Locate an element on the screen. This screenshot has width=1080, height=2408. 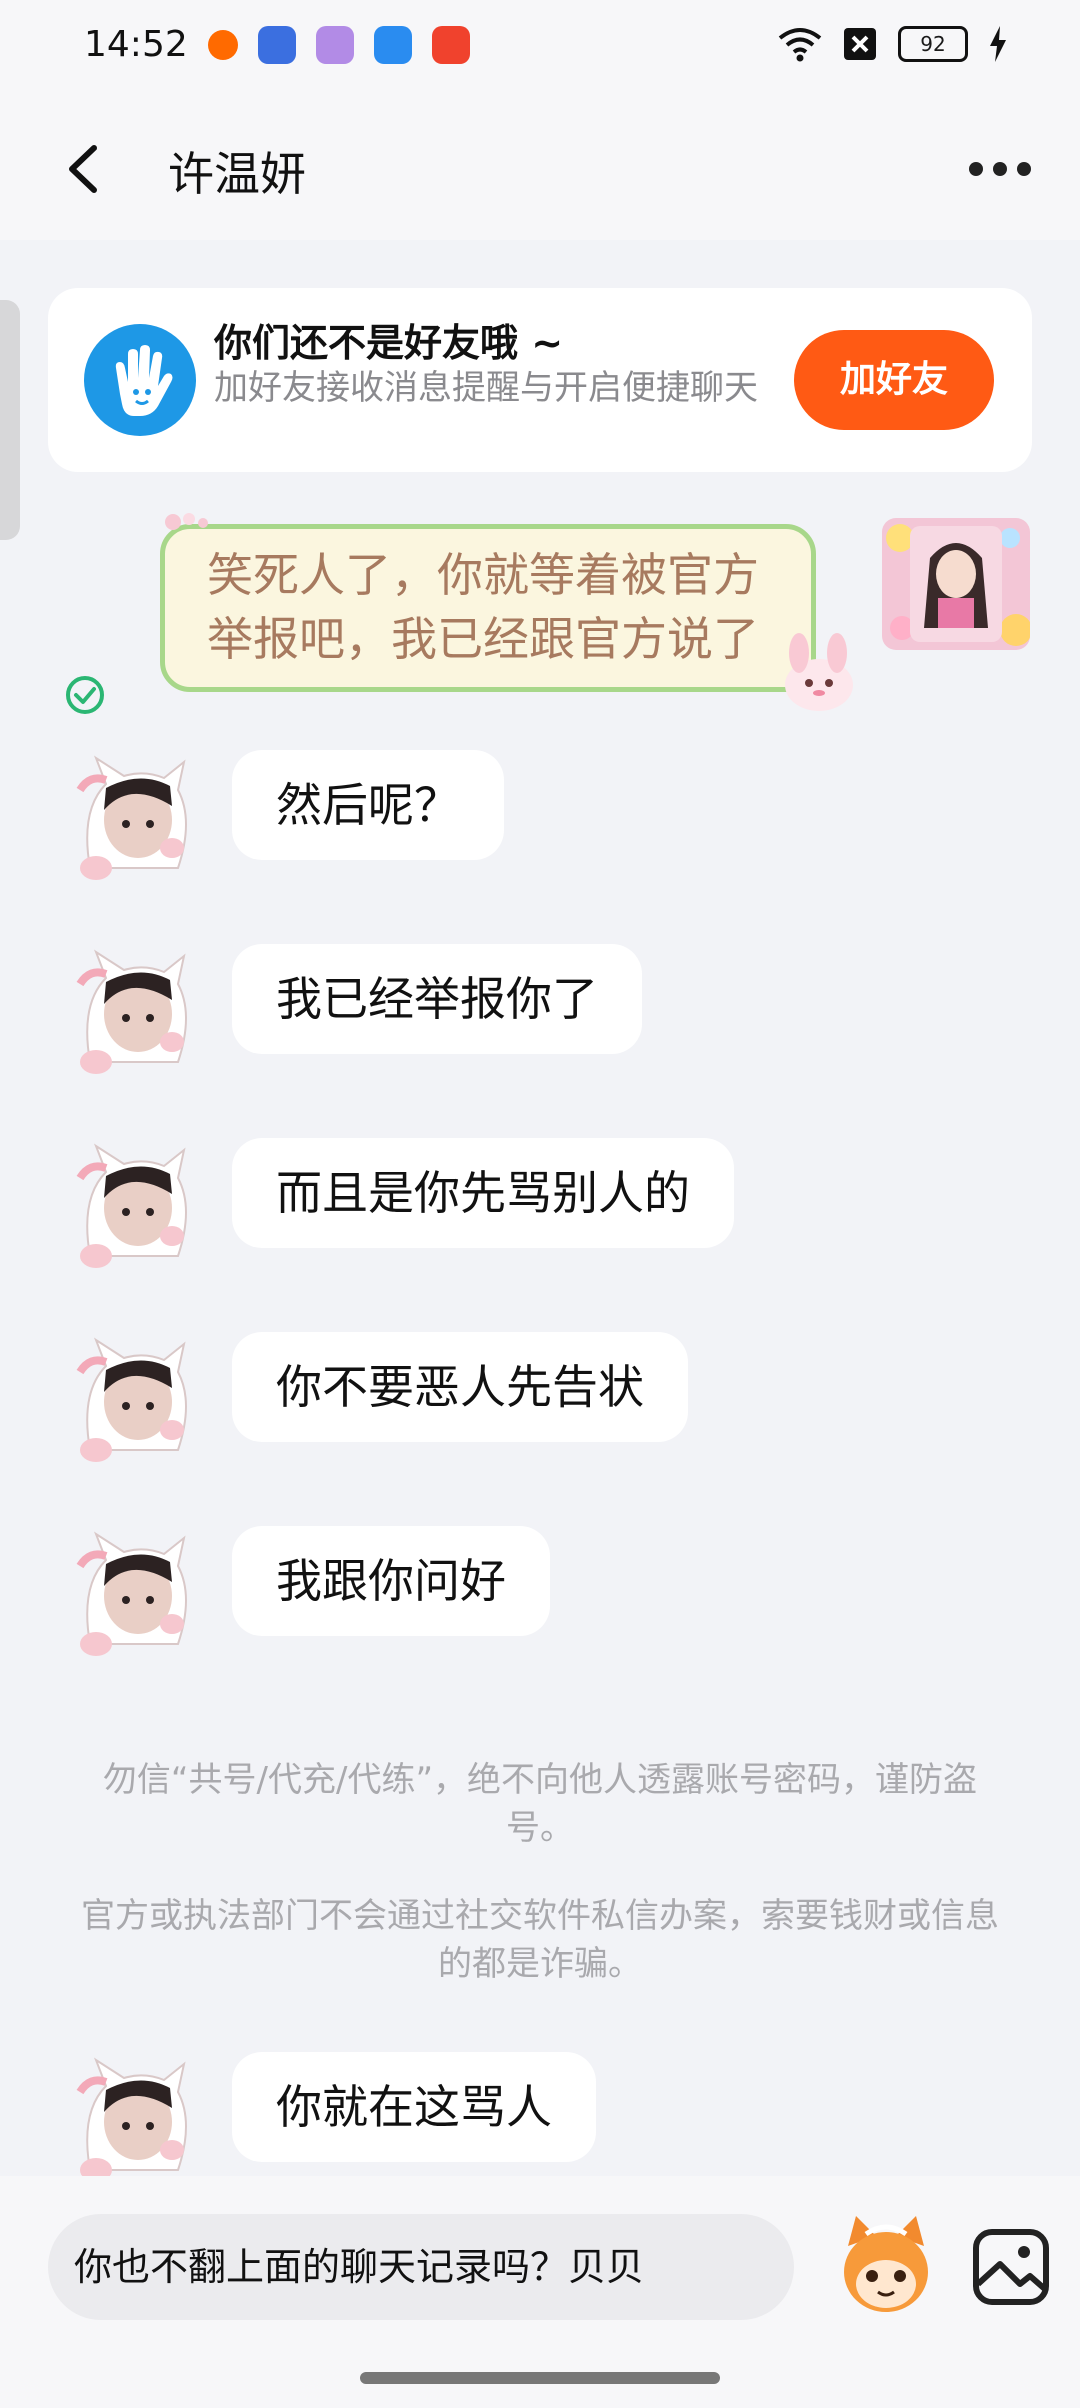
friend-banner-subtitle: 加好友接收消息提醒与开启便捷聊天 is located at coordinates (486, 388).